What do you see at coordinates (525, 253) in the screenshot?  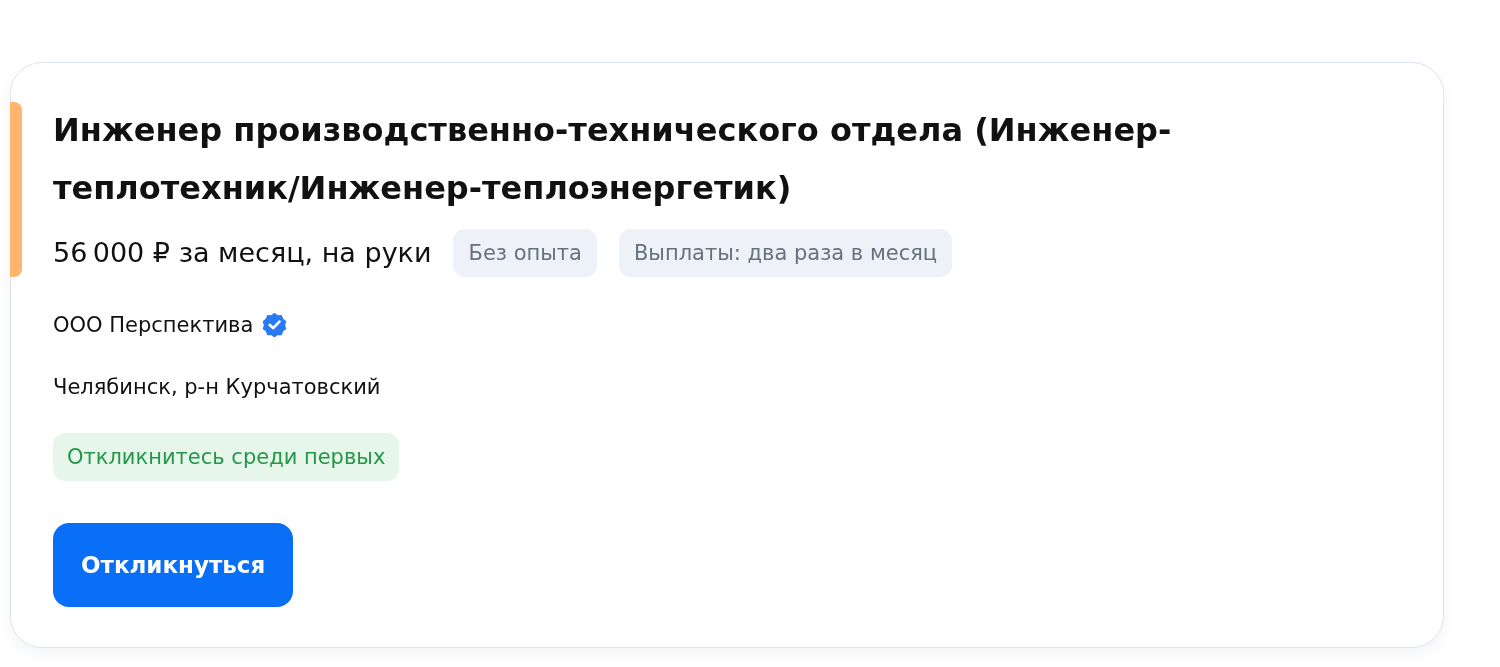 I see `tag: Без опыта` at bounding box center [525, 253].